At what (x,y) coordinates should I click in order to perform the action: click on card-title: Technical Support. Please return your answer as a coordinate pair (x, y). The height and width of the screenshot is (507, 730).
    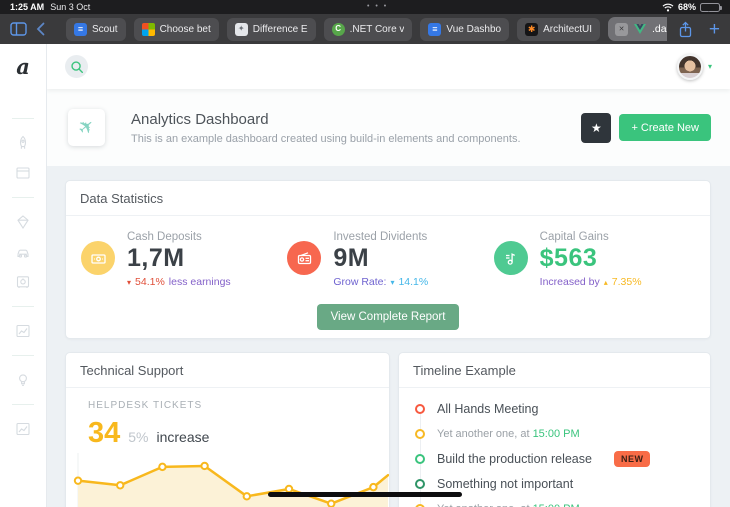
    Looking at the image, I should click on (227, 370).